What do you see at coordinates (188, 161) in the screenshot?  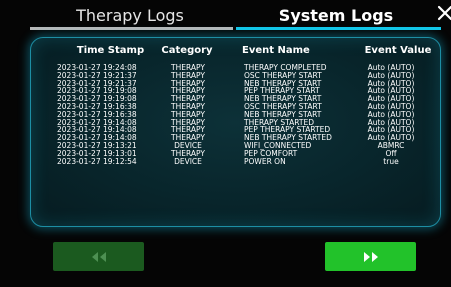 I see `log-cell-category: DEVICE` at bounding box center [188, 161].